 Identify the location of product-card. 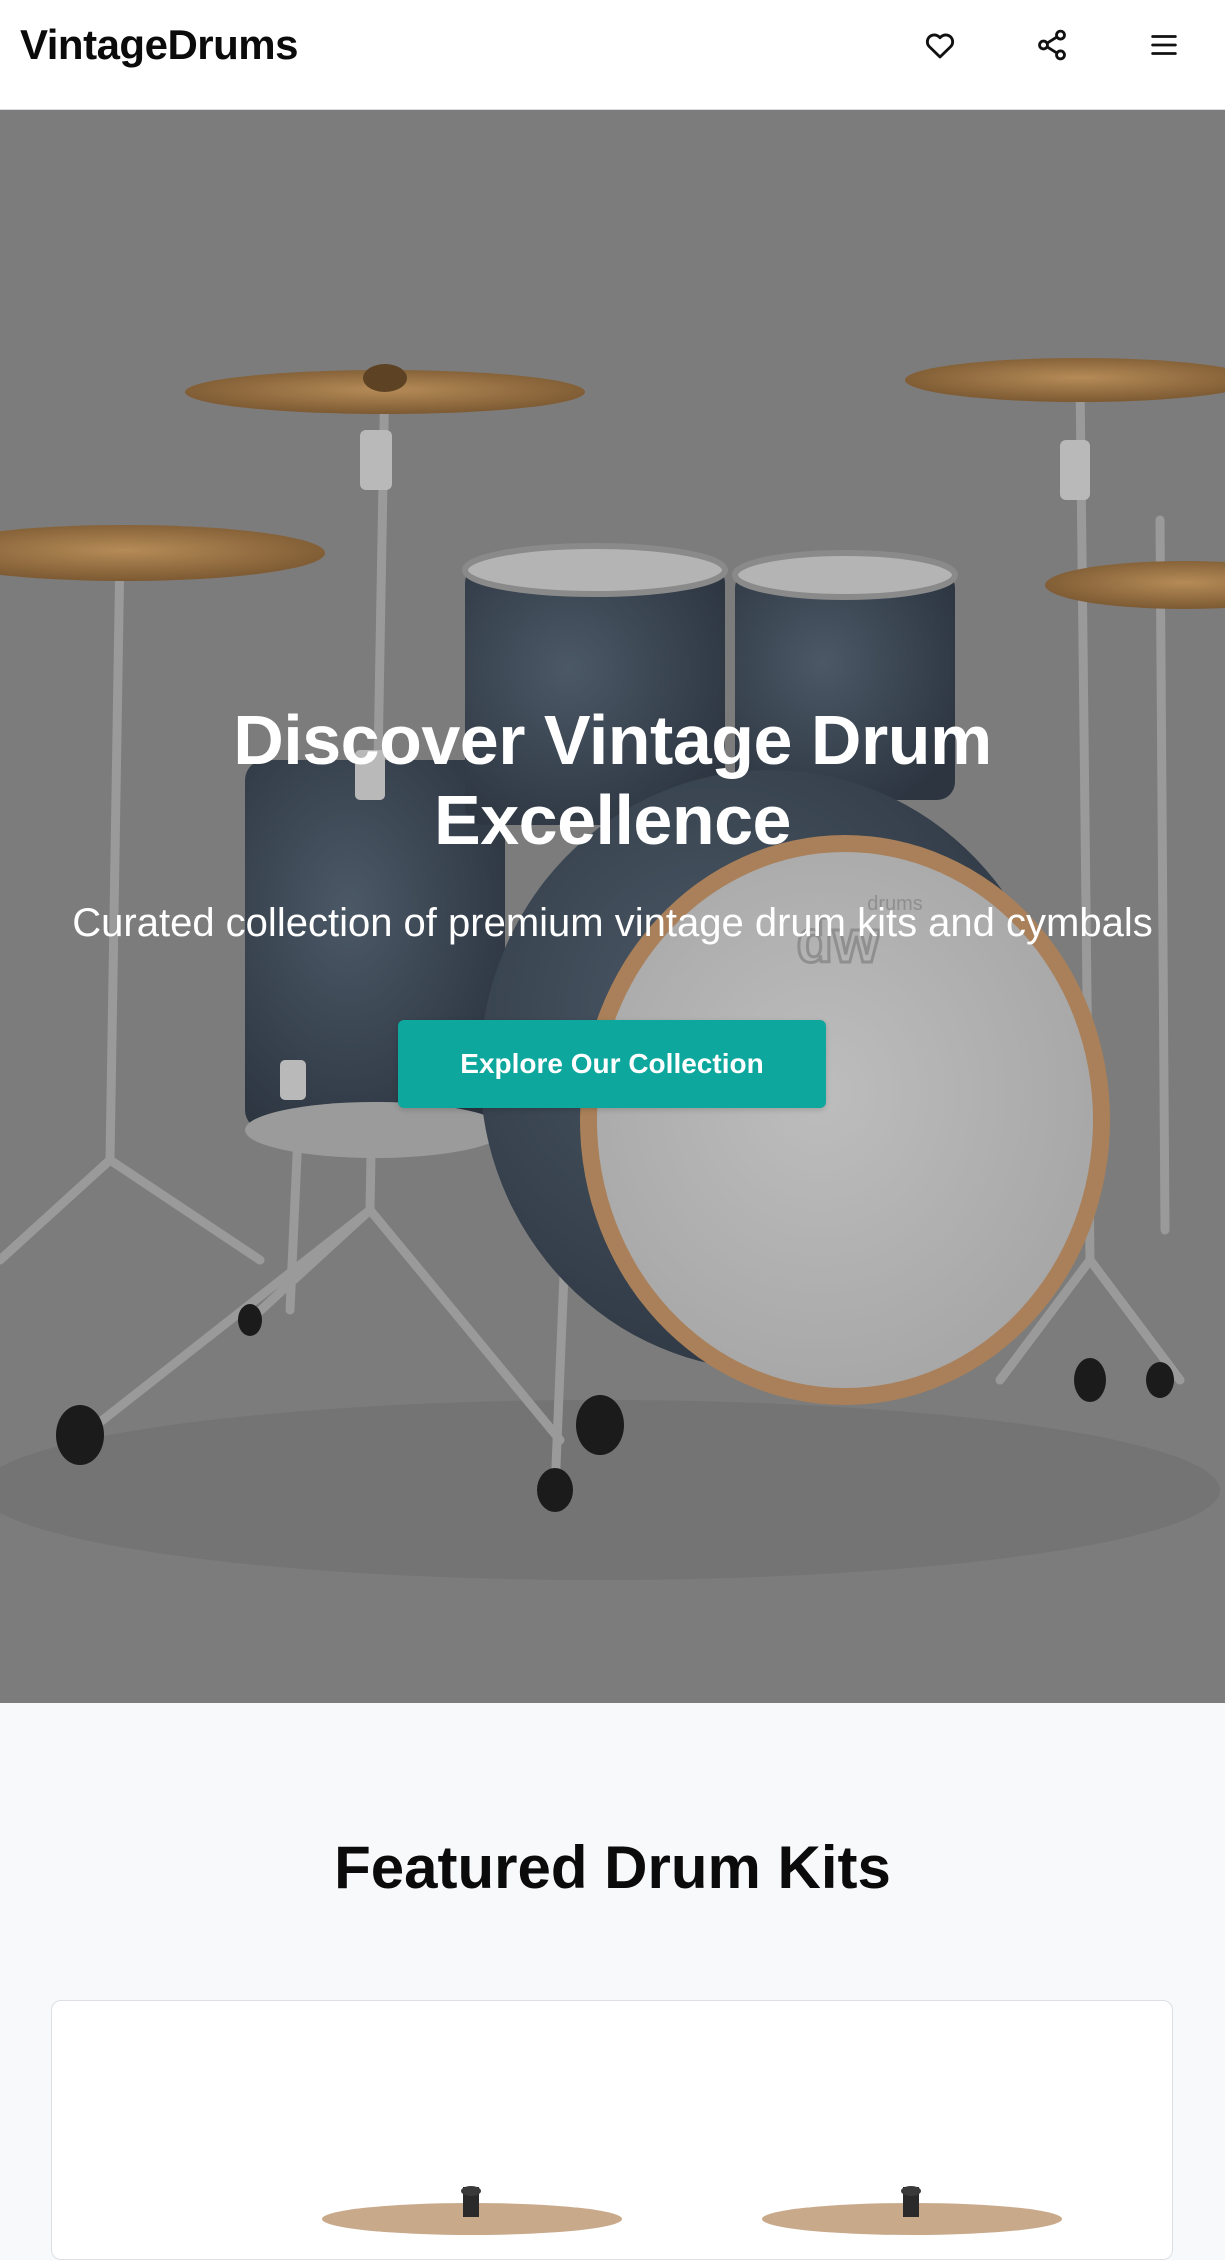
(612, 2130).